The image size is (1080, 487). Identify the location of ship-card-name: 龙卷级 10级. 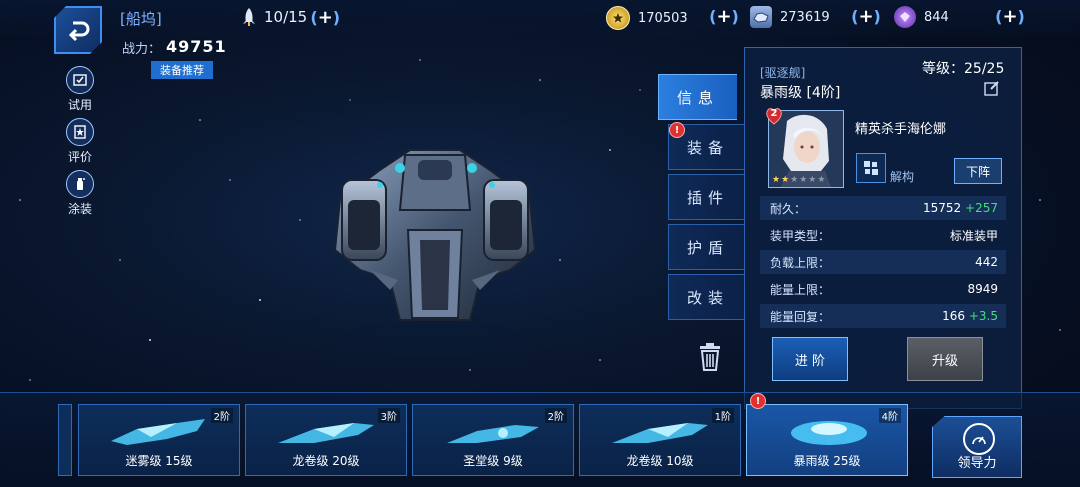
(660, 461).